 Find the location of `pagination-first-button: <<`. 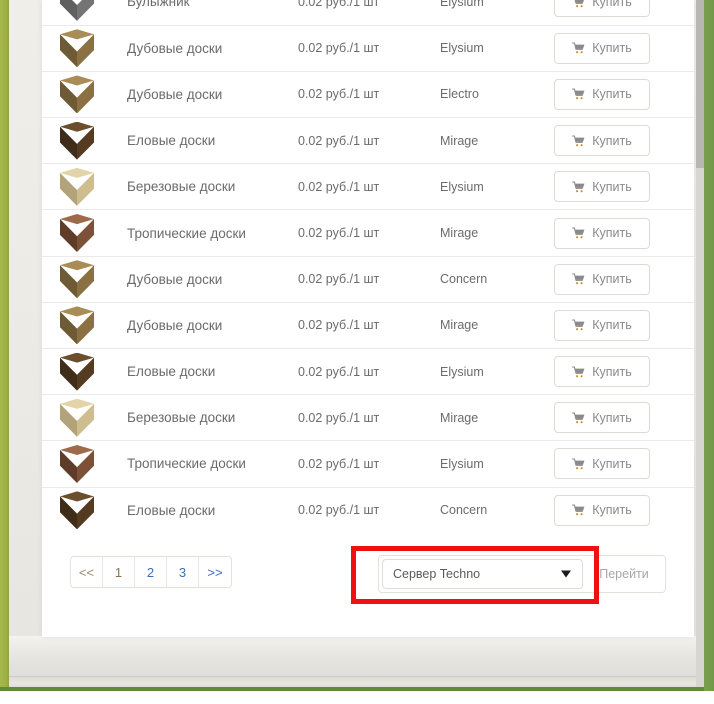

pagination-first-button: << is located at coordinates (87, 572).